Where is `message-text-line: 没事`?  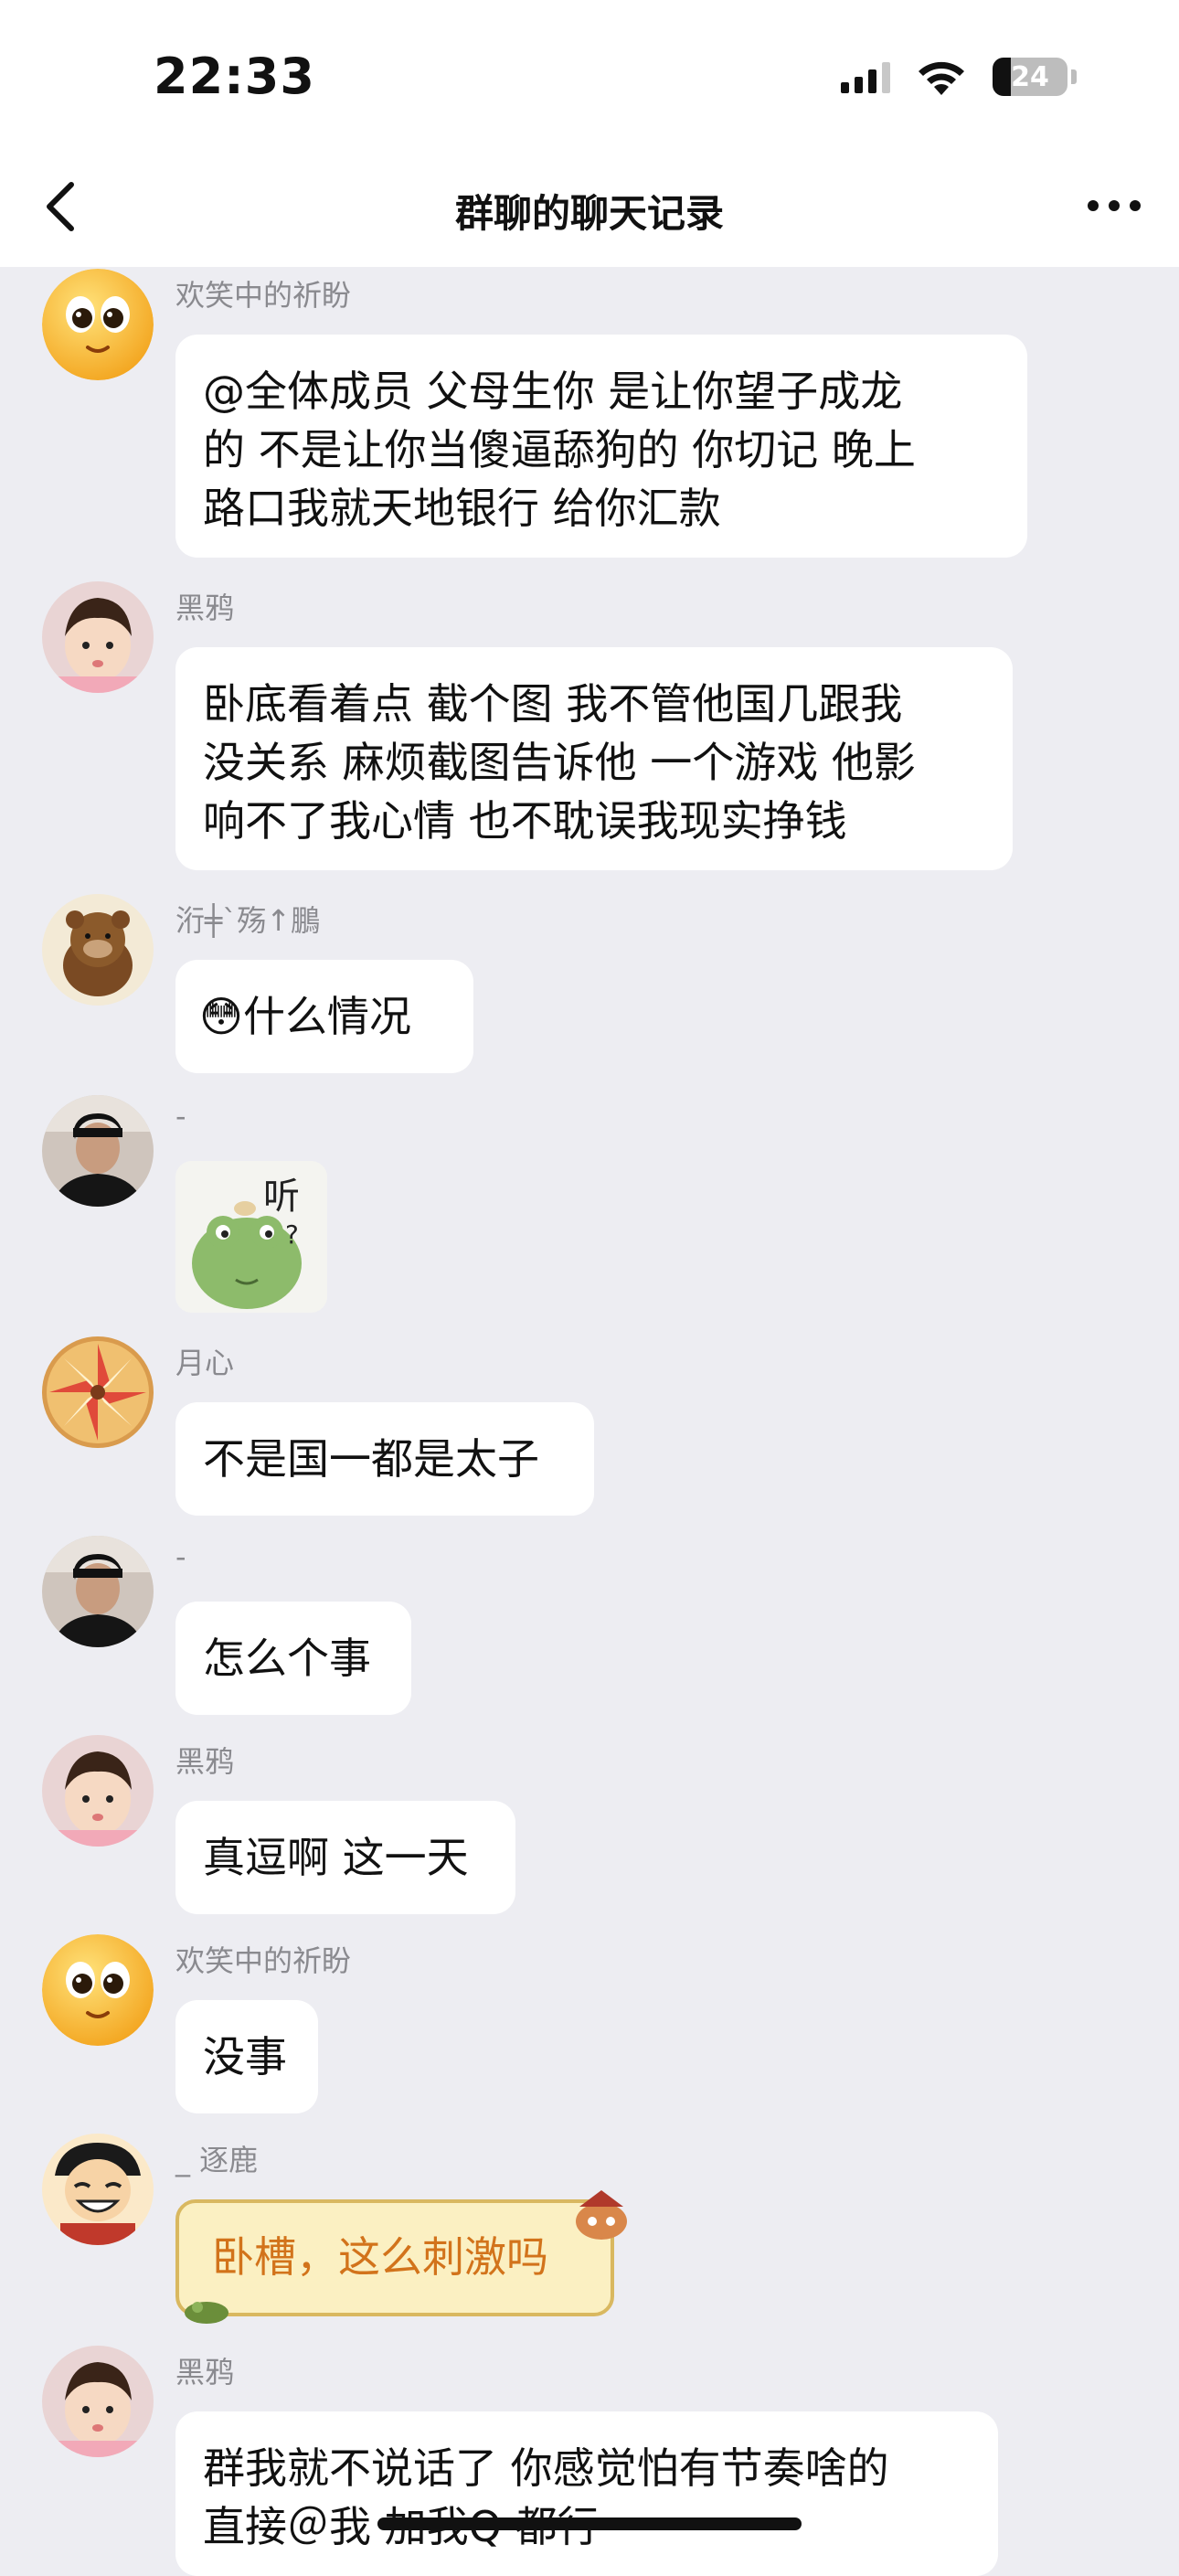 message-text-line: 没事 is located at coordinates (245, 2056).